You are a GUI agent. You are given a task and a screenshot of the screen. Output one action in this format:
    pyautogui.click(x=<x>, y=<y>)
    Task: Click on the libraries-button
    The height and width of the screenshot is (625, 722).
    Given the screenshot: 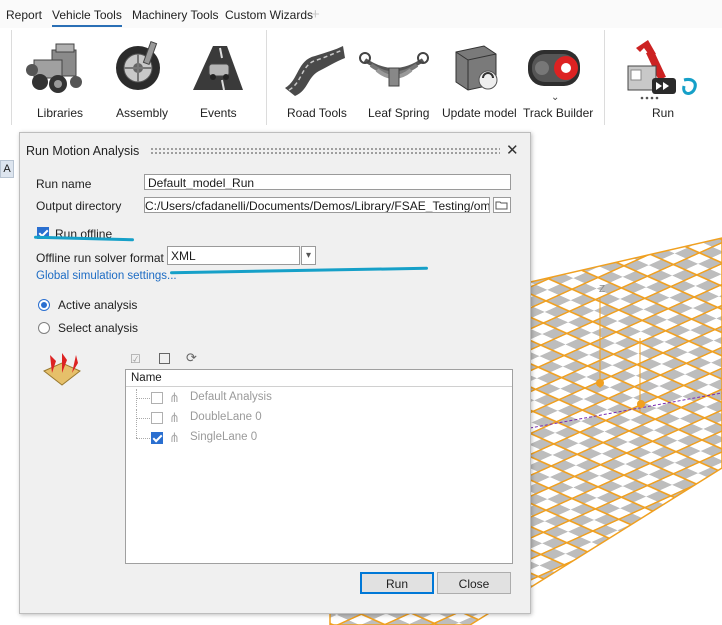 What is the action you would take?
    pyautogui.click(x=57, y=68)
    